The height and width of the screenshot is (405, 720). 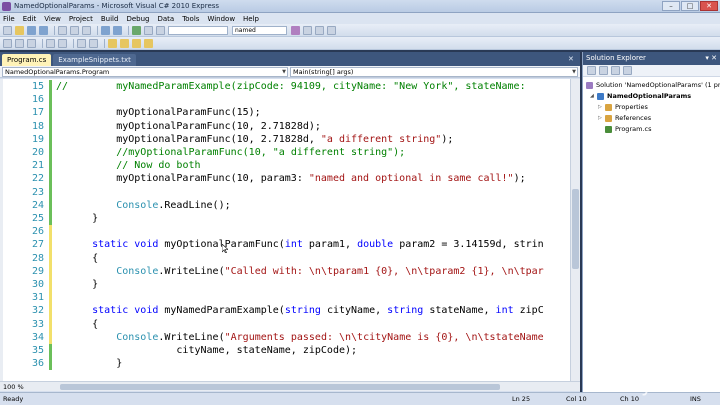 What do you see at coordinates (31, 43) in the screenshot?
I see `quick-info-icon` at bounding box center [31, 43].